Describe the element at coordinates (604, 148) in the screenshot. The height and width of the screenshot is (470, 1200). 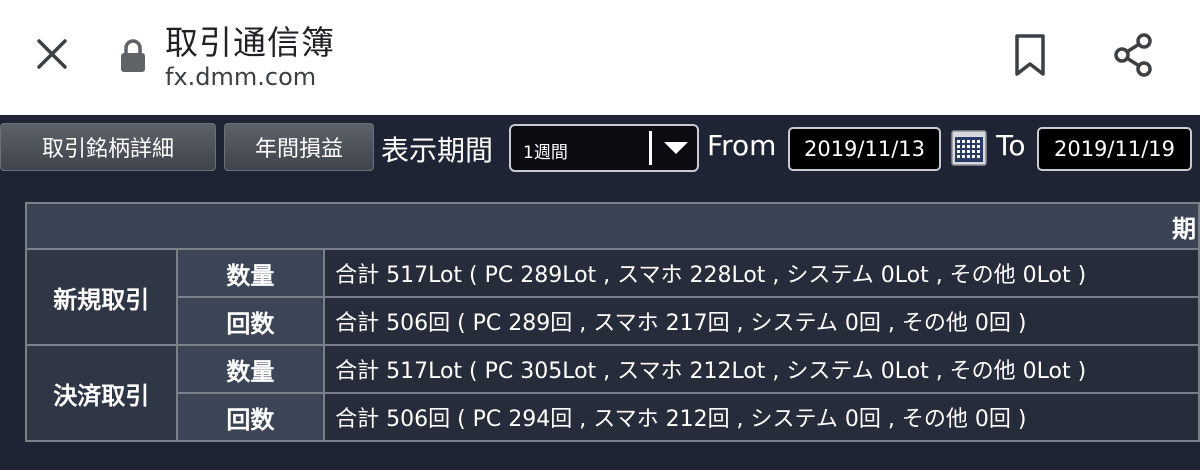
I see `period-select: 1週間` at that location.